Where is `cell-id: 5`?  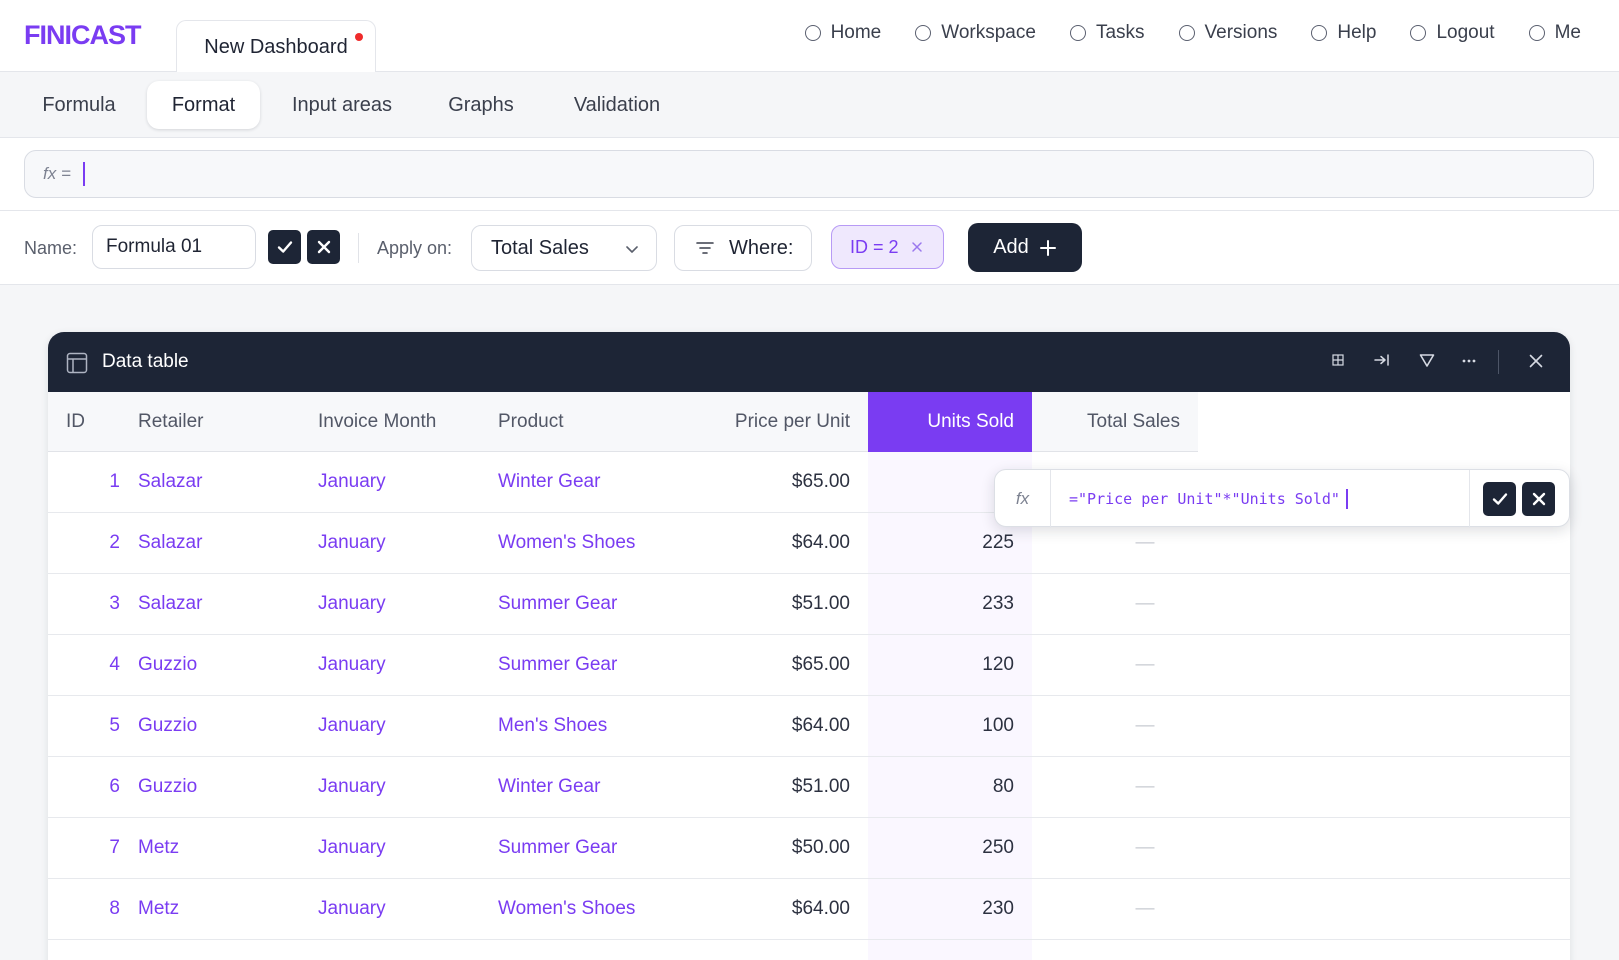
cell-id: 5 is located at coordinates (93, 726).